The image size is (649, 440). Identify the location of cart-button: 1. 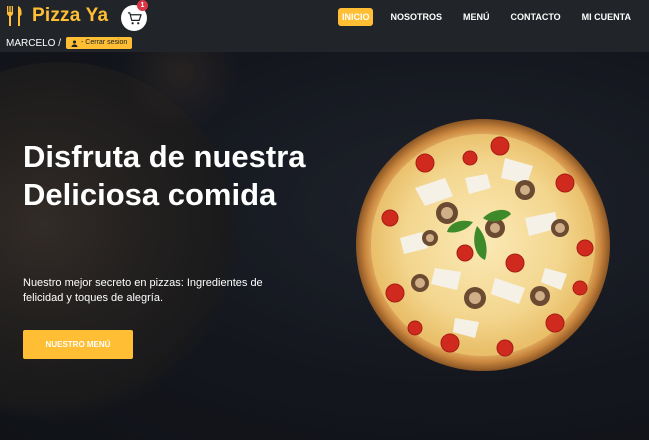
(134, 15).